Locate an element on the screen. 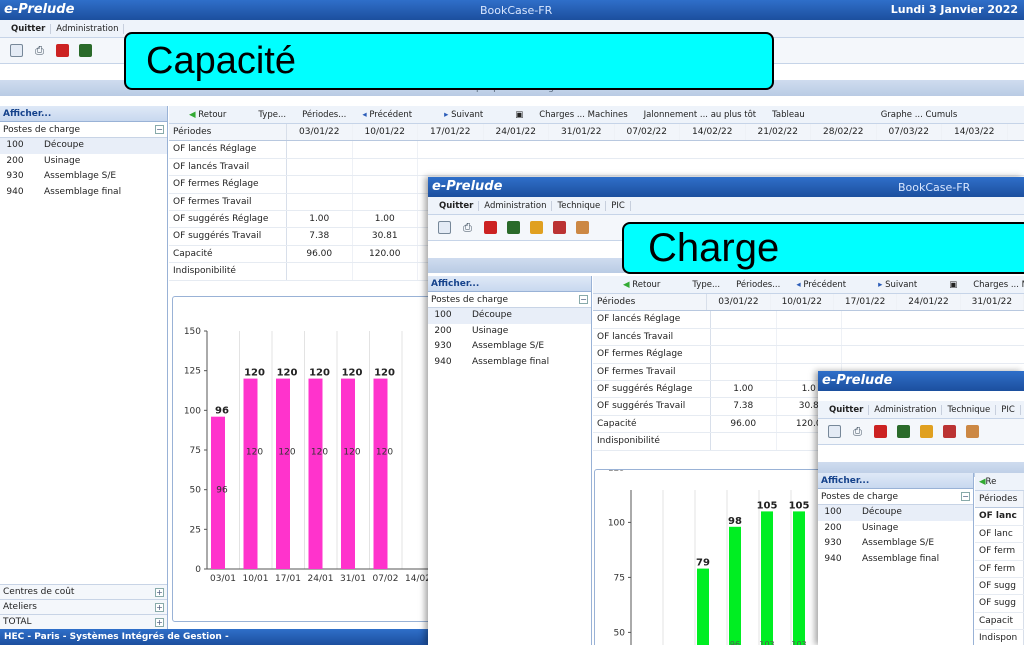 This screenshot has height=645, width=1024. precedent-label: Précédent is located at coordinates (391, 114).